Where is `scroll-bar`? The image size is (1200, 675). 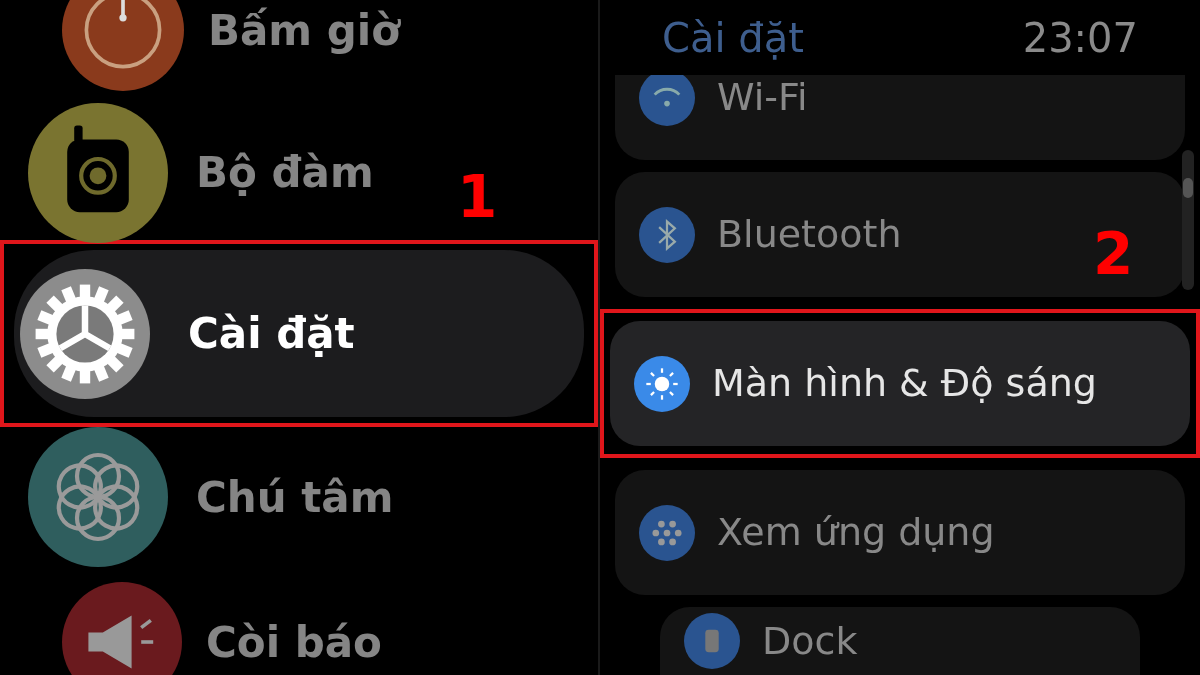
scroll-bar is located at coordinates (1188, 220).